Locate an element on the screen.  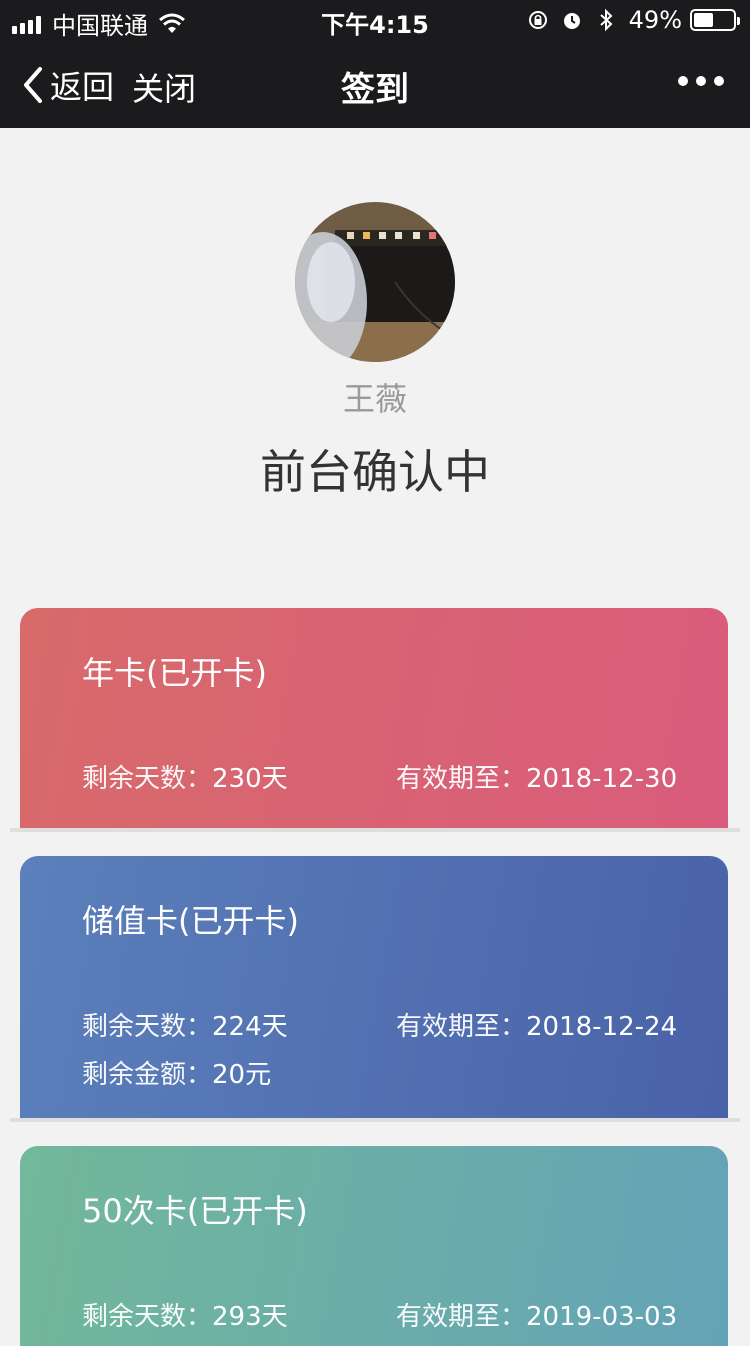
avatar-photo is located at coordinates (375, 282).